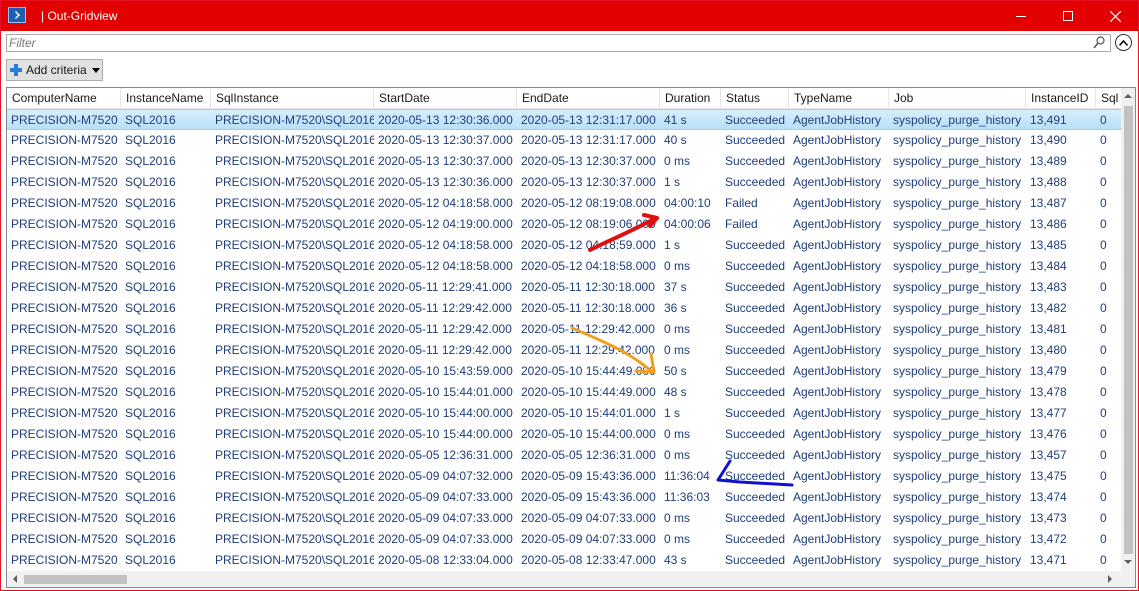 The image size is (1139, 591). Describe the element at coordinates (588, 560) in the screenshot. I see `cell-enddate: 2020-05-08 12:33:47.000` at that location.